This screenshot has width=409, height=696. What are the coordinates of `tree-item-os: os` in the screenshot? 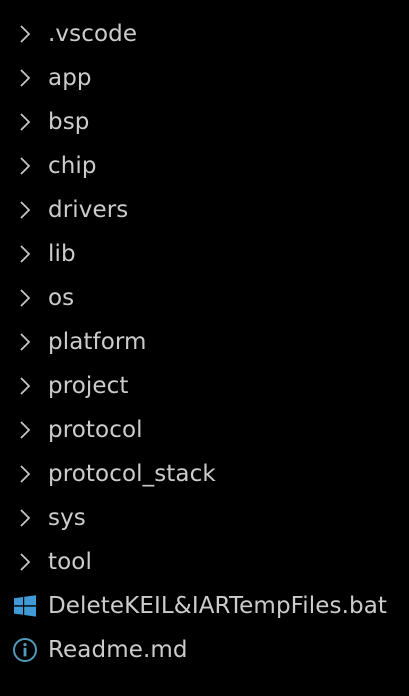 It's located at (204, 298).